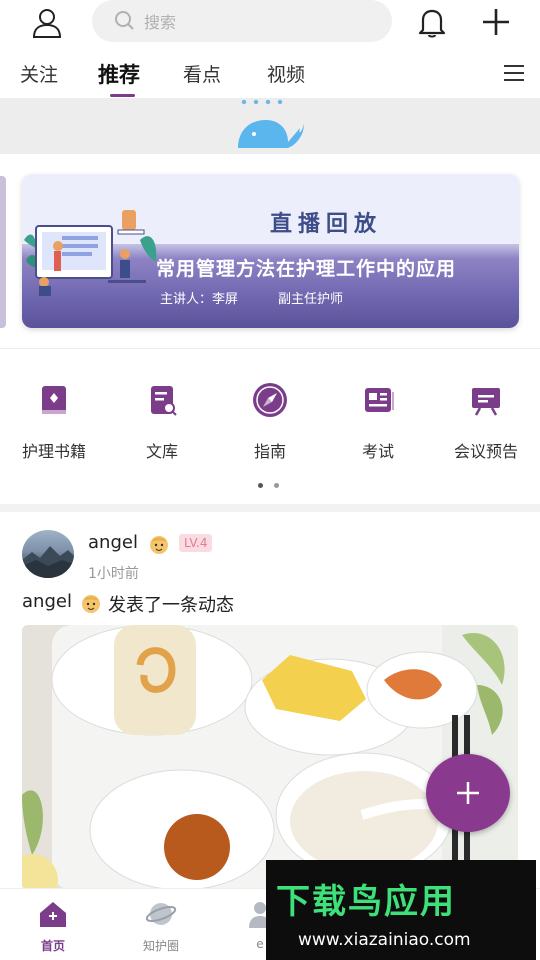 The width and height of the screenshot is (540, 960). I want to click on watermark-overlay: 下载鸟应用 www.xiazainiao.com, so click(401, 910).